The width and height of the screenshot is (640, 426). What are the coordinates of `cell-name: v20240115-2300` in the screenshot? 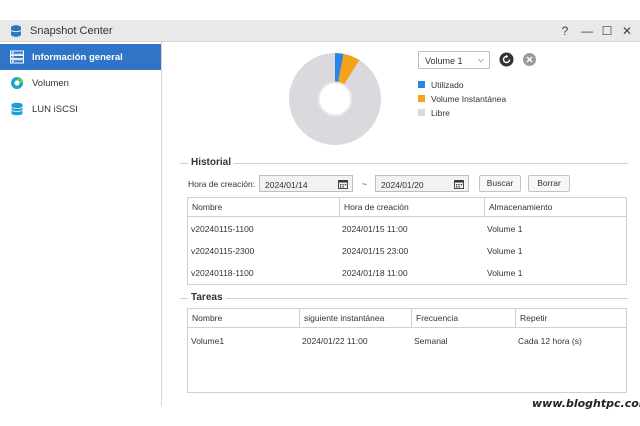 It's located at (223, 251).